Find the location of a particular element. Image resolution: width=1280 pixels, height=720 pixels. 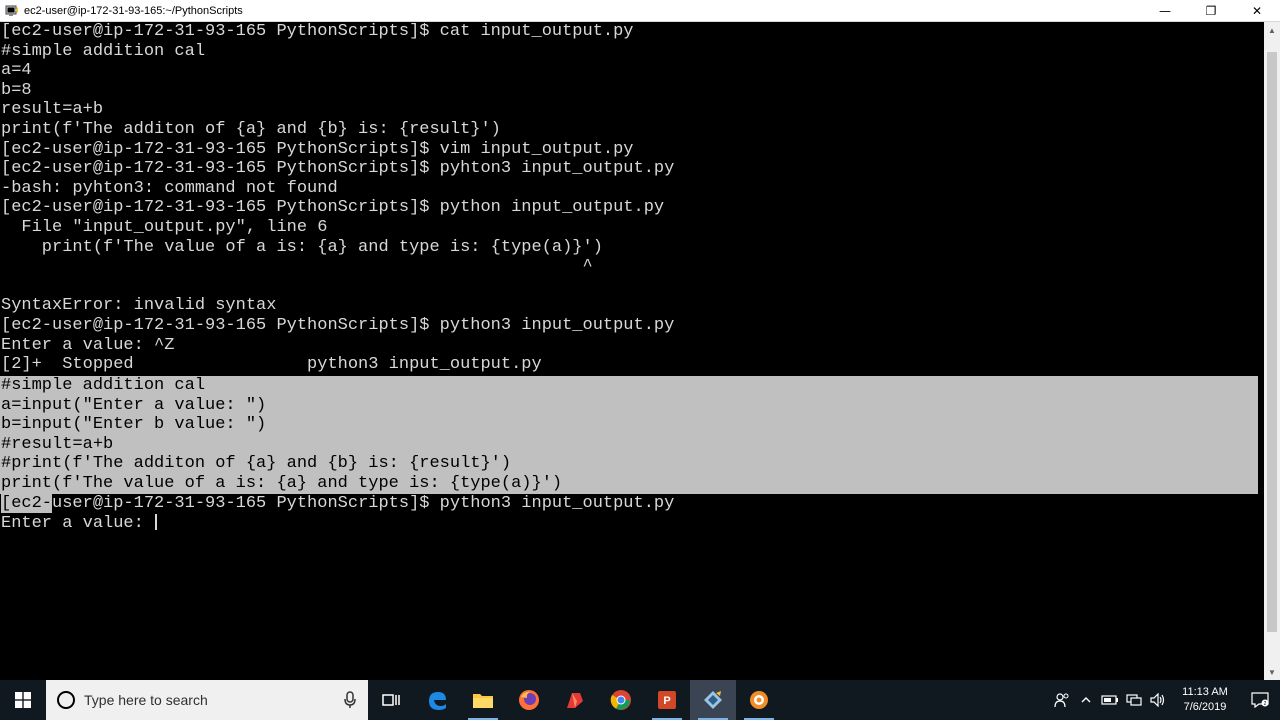

putty-app-icon is located at coordinates (12, 11).